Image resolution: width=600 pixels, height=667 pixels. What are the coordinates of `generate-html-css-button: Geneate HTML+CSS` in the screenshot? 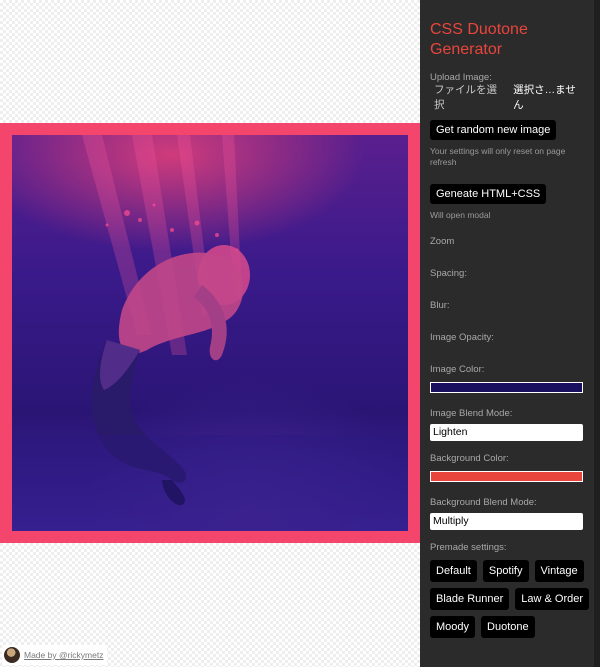 It's located at (488, 194).